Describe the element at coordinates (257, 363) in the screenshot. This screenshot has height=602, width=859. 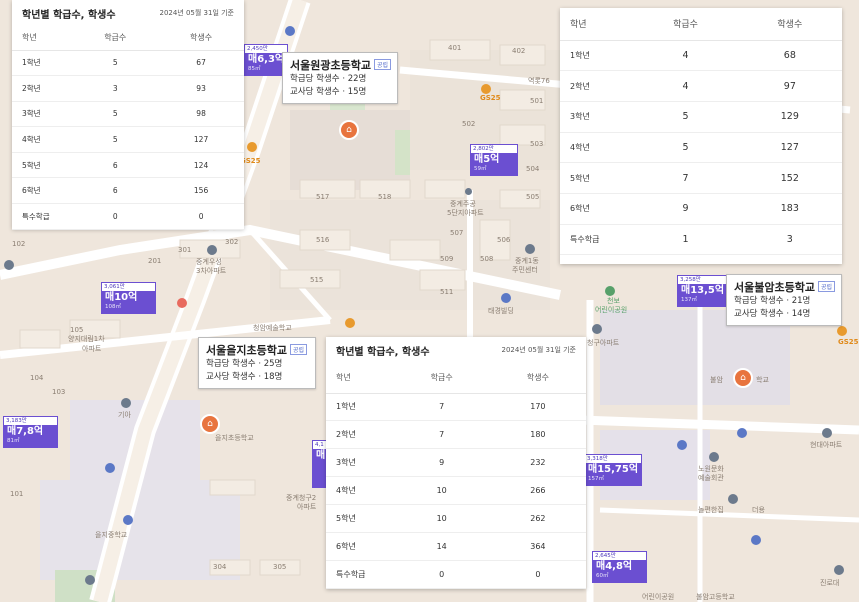
I see `school-info-card: 서울을지초등학교 공립 학급당 학생수 · 25명 교사당 학생수 · 18명` at that location.